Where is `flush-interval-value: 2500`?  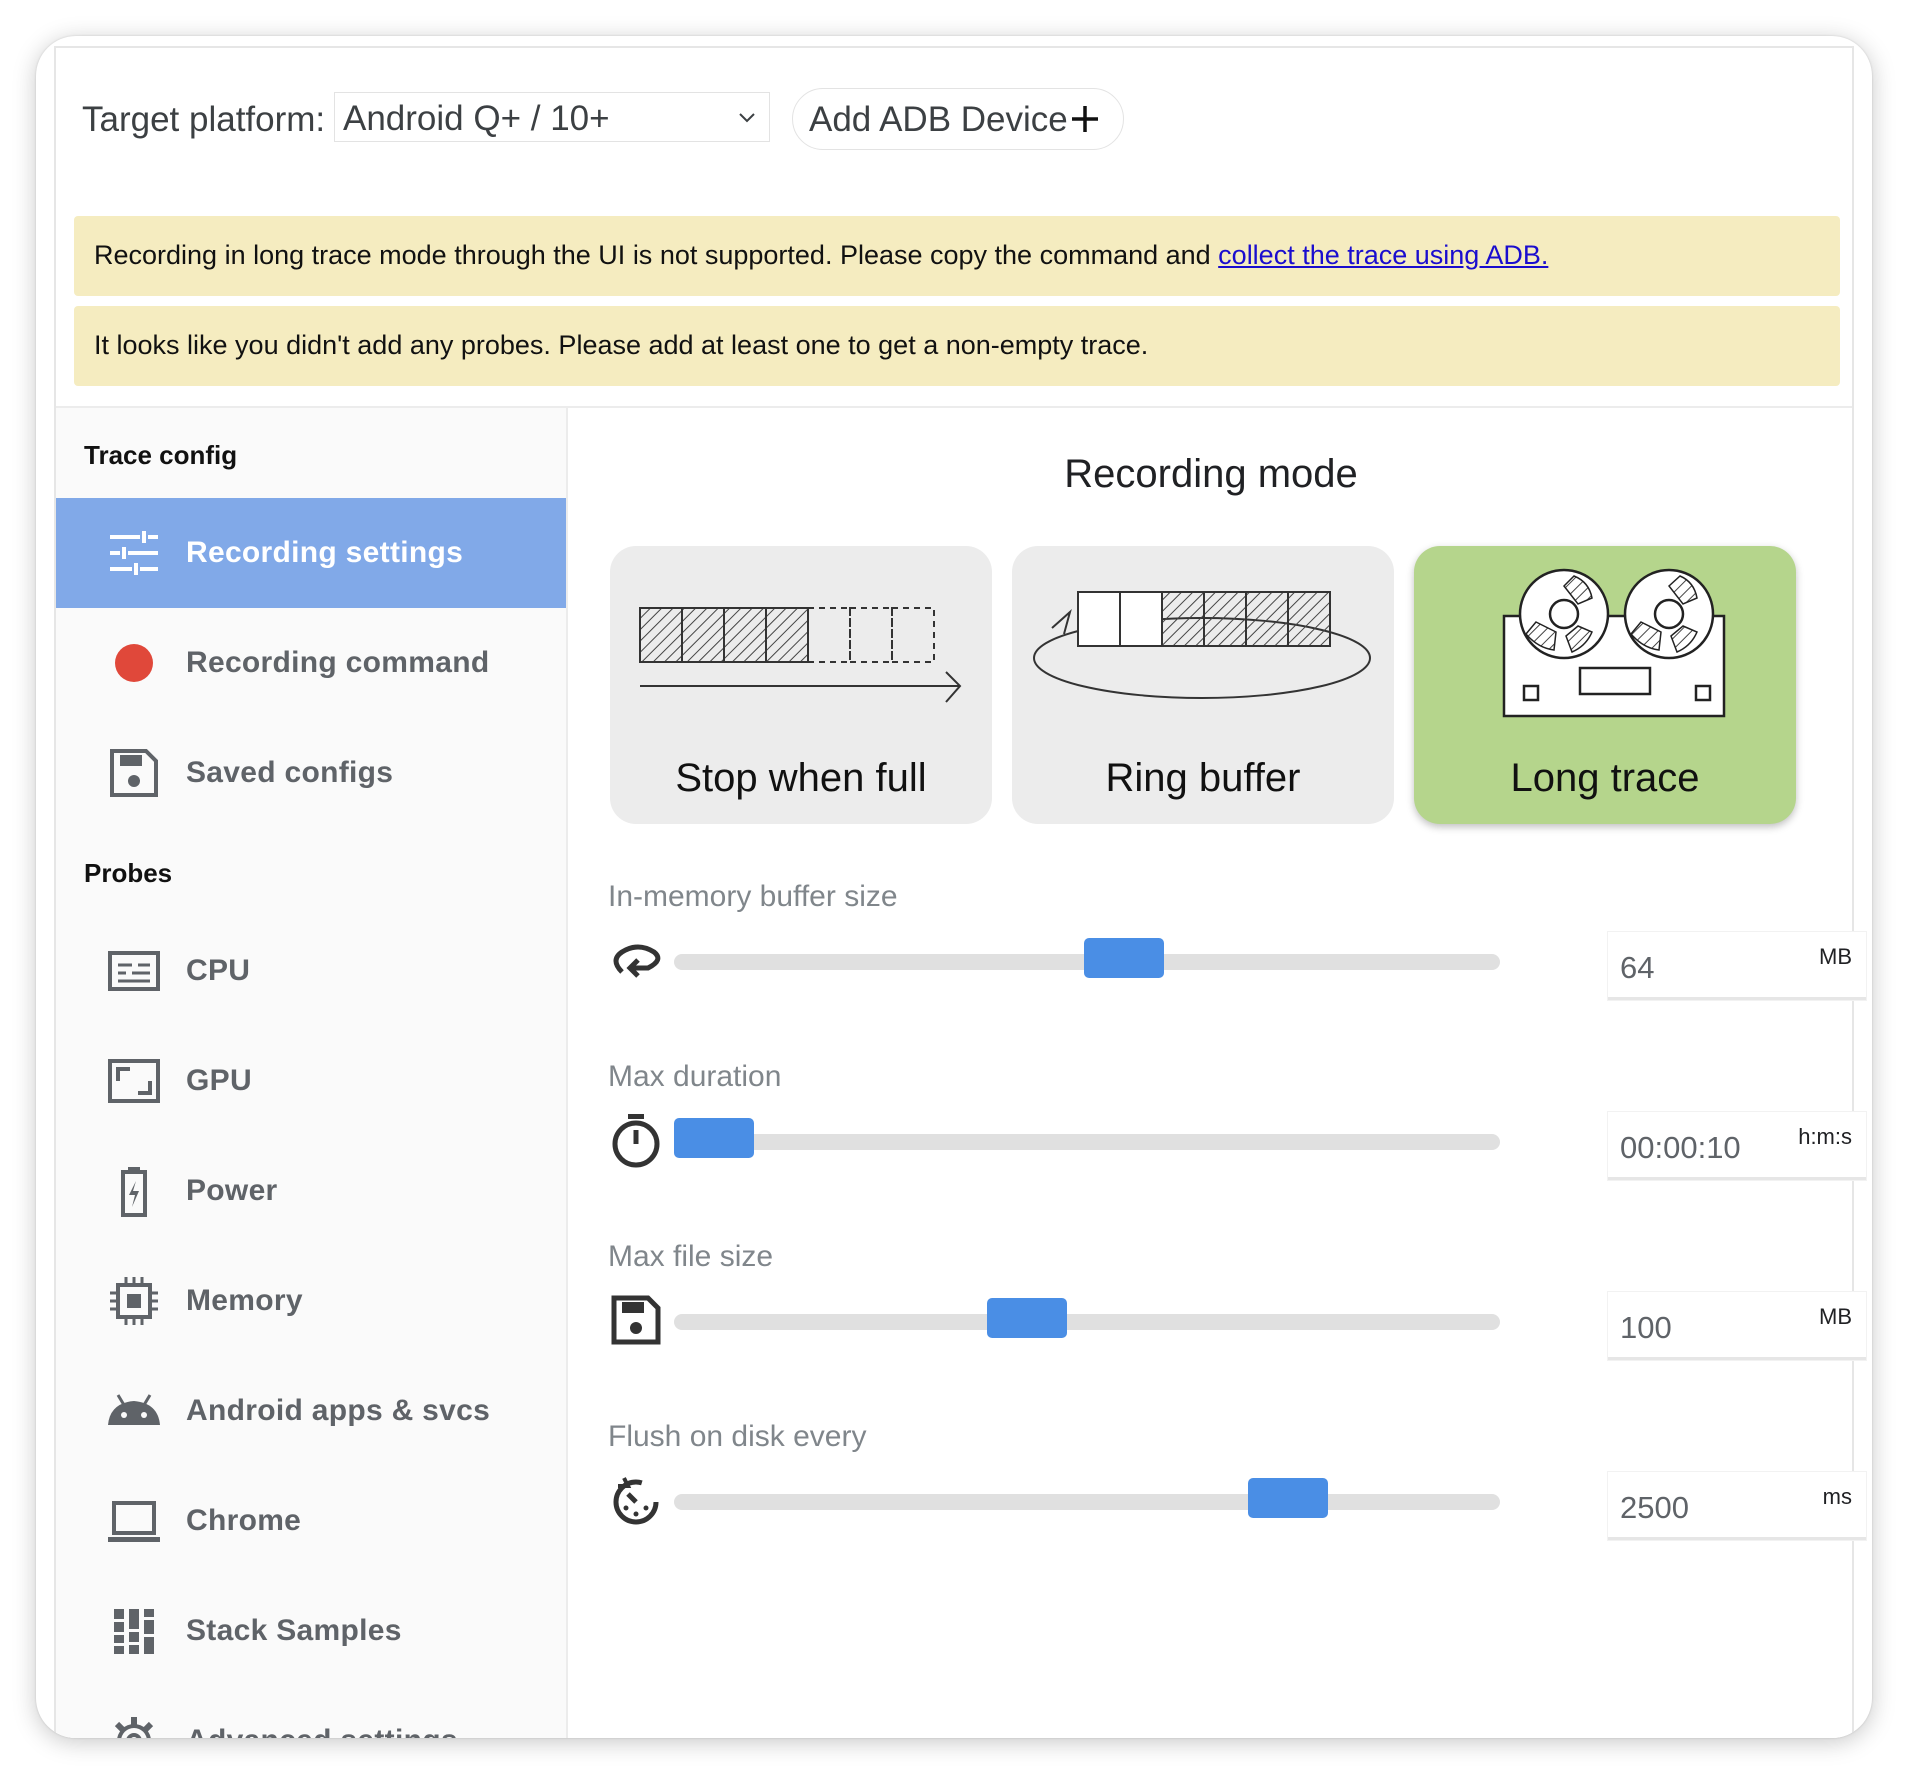
flush-interval-value: 2500 is located at coordinates (1654, 1507).